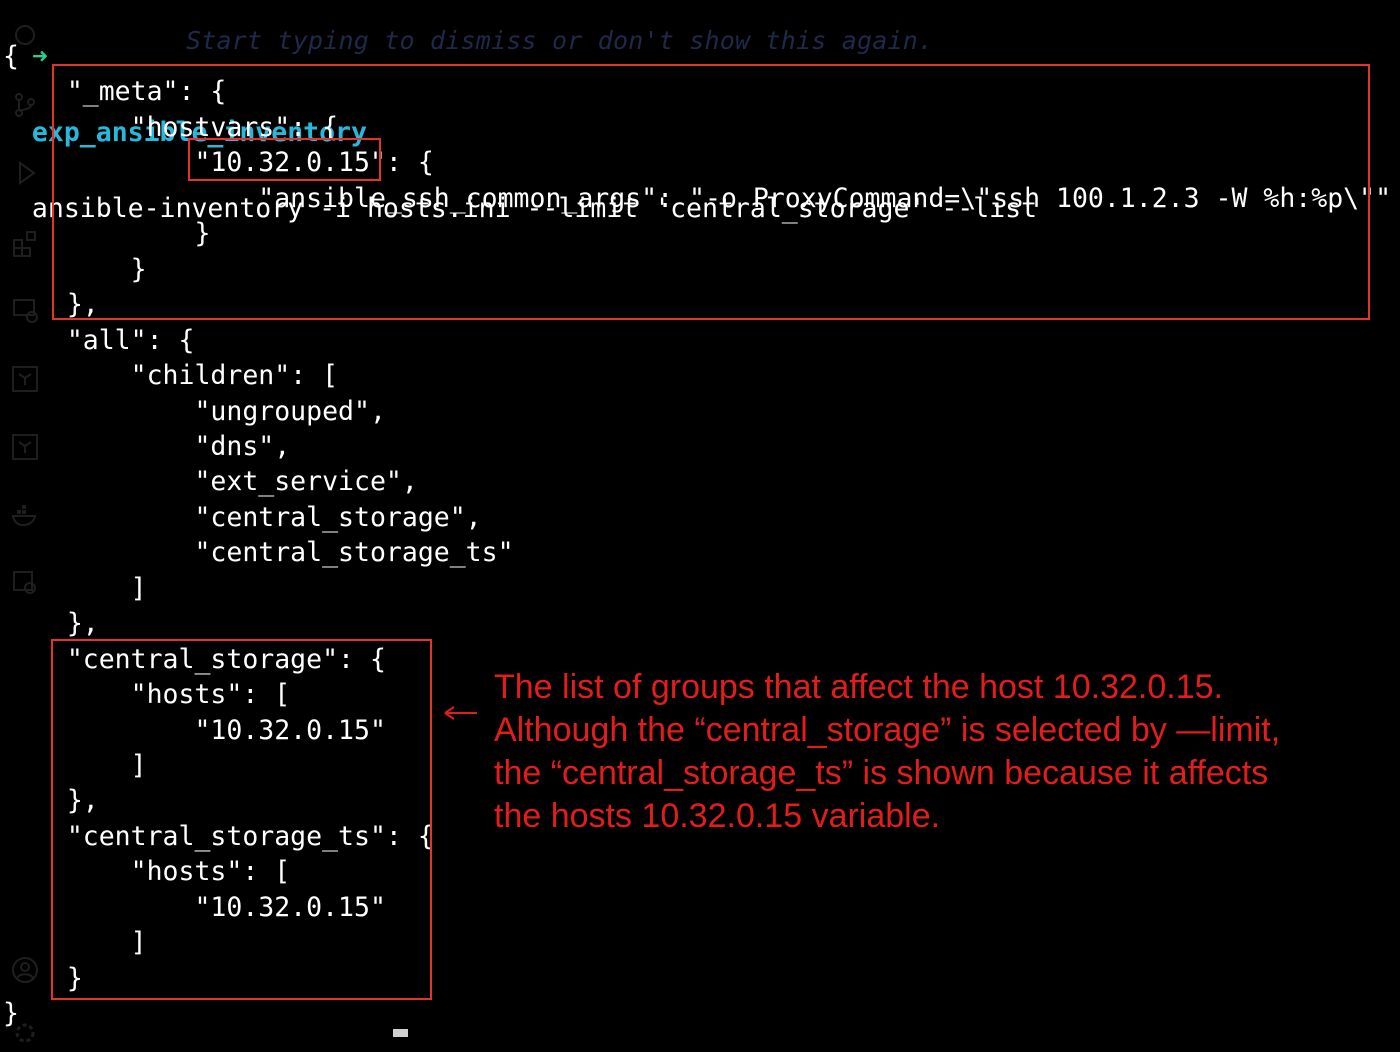 This screenshot has width=1400, height=1052. What do you see at coordinates (51, 624) in the screenshot?
I see `json-output-line: },` at bounding box center [51, 624].